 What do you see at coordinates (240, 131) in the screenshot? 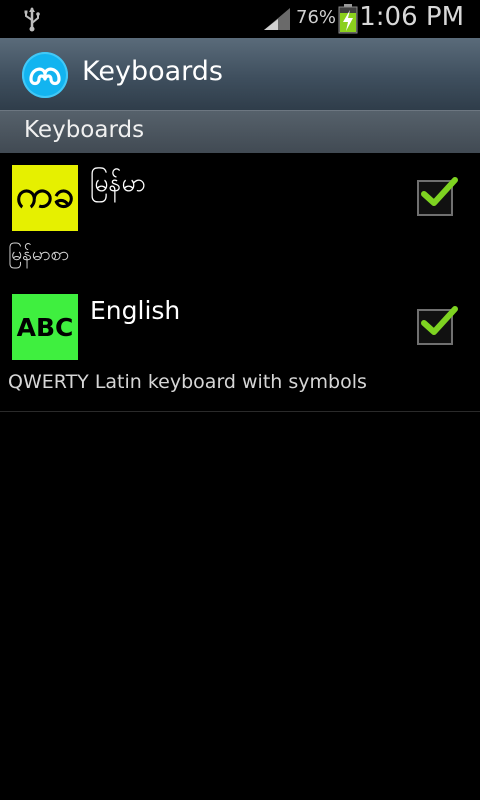
I see `section-header: Keyboards` at bounding box center [240, 131].